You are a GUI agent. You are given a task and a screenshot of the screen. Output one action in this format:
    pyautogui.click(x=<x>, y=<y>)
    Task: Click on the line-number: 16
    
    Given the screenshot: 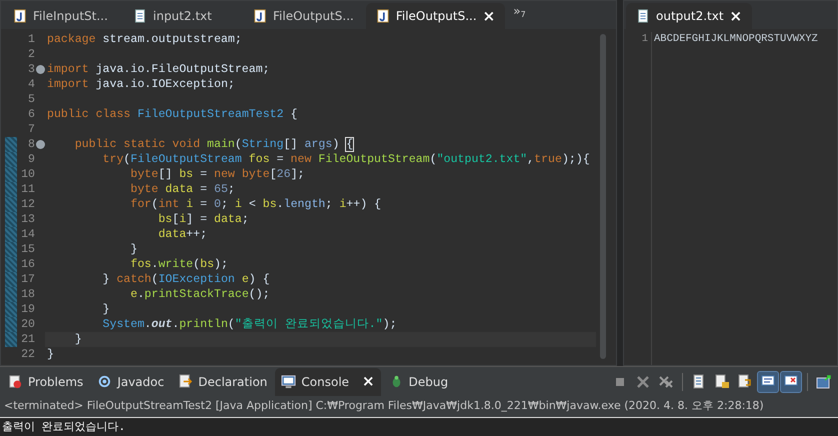 What is the action you would take?
    pyautogui.click(x=27, y=264)
    